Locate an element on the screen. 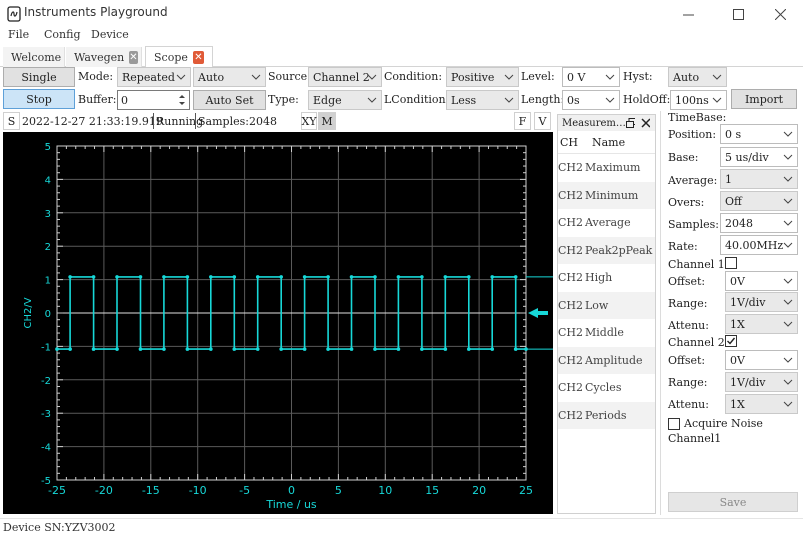 The image size is (803, 535). stop-button: Stop is located at coordinates (39, 99).